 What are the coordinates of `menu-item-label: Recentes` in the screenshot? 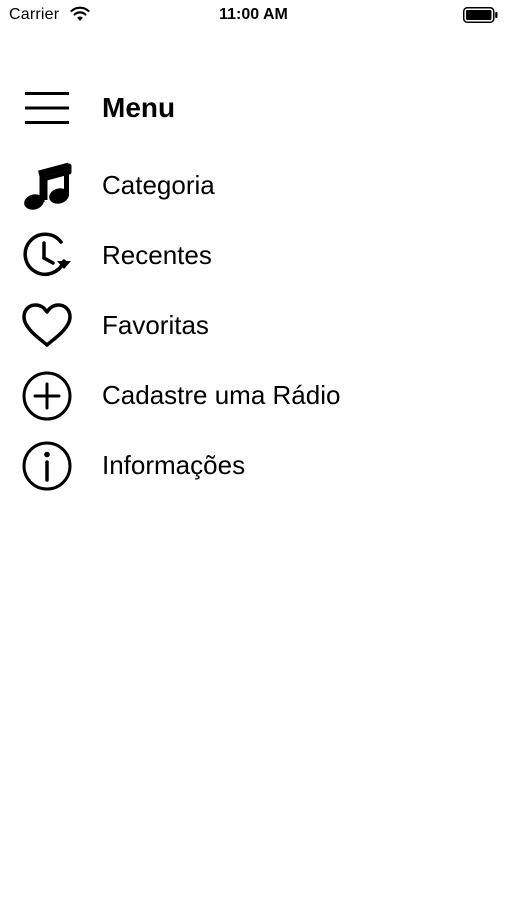 It's located at (157, 255).